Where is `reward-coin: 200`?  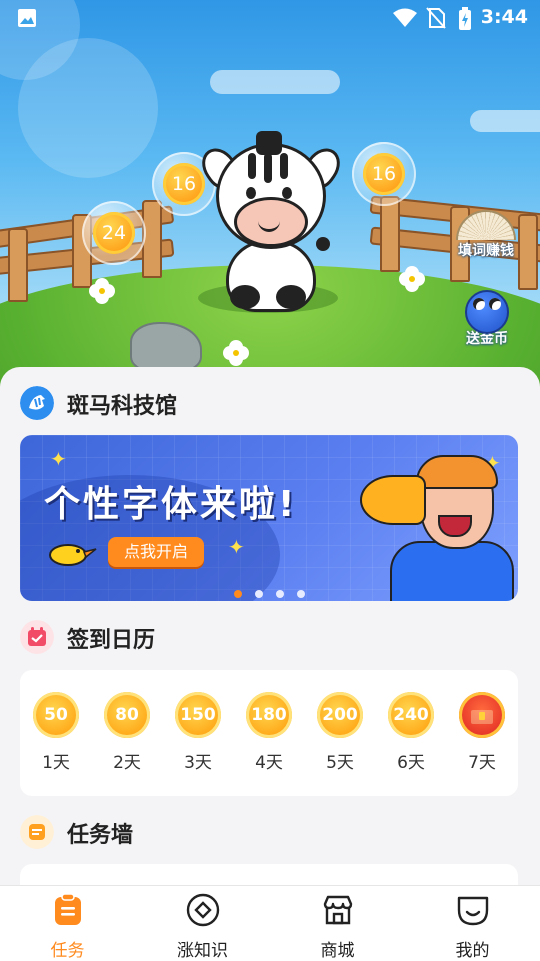
reward-coin: 200 is located at coordinates (340, 715).